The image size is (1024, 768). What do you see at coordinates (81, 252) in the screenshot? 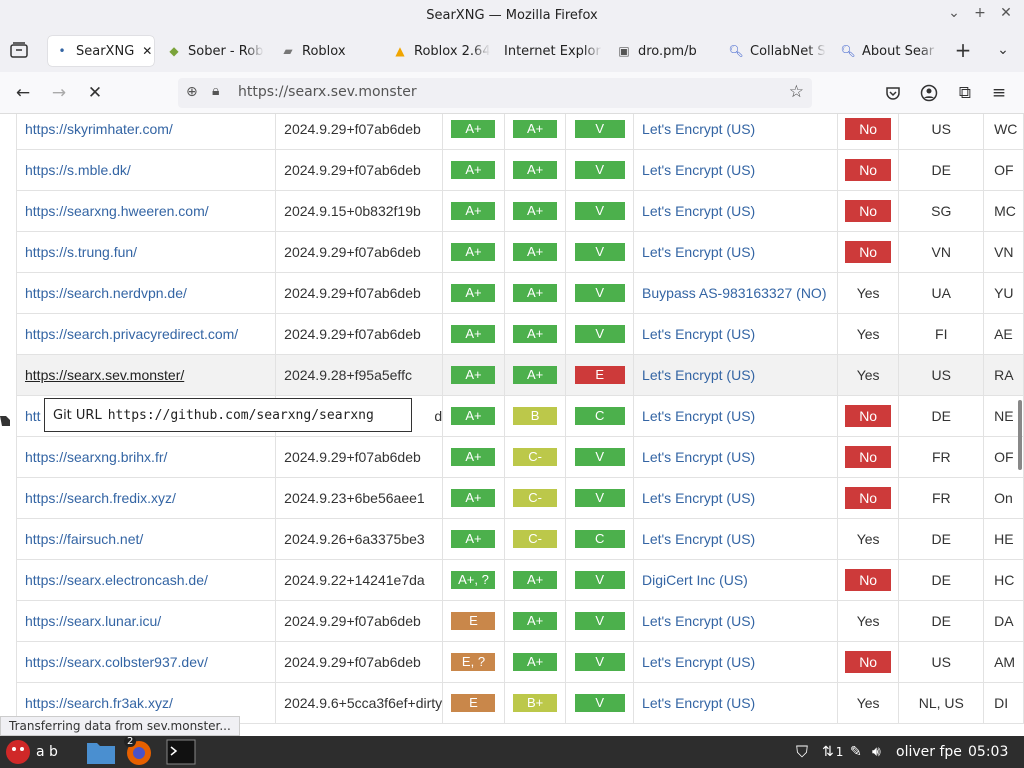
I see `instance-url-link: https://s.trung.fun/` at bounding box center [81, 252].